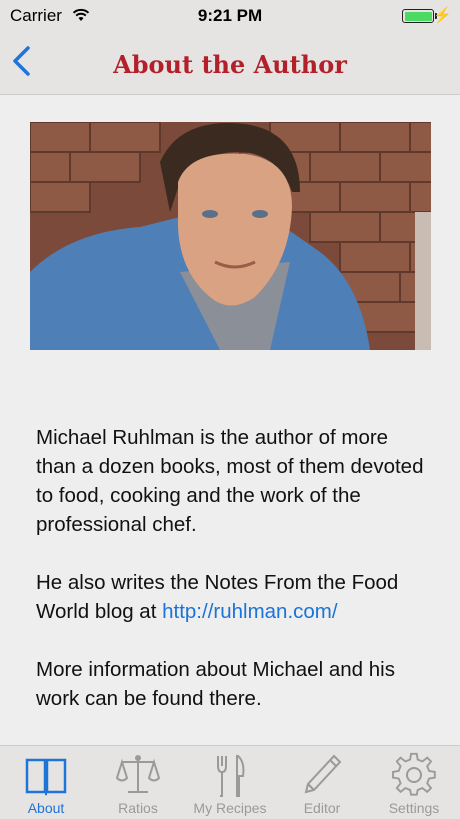 The image size is (460, 819). I want to click on tab-ratios: Ratios, so click(138, 782).